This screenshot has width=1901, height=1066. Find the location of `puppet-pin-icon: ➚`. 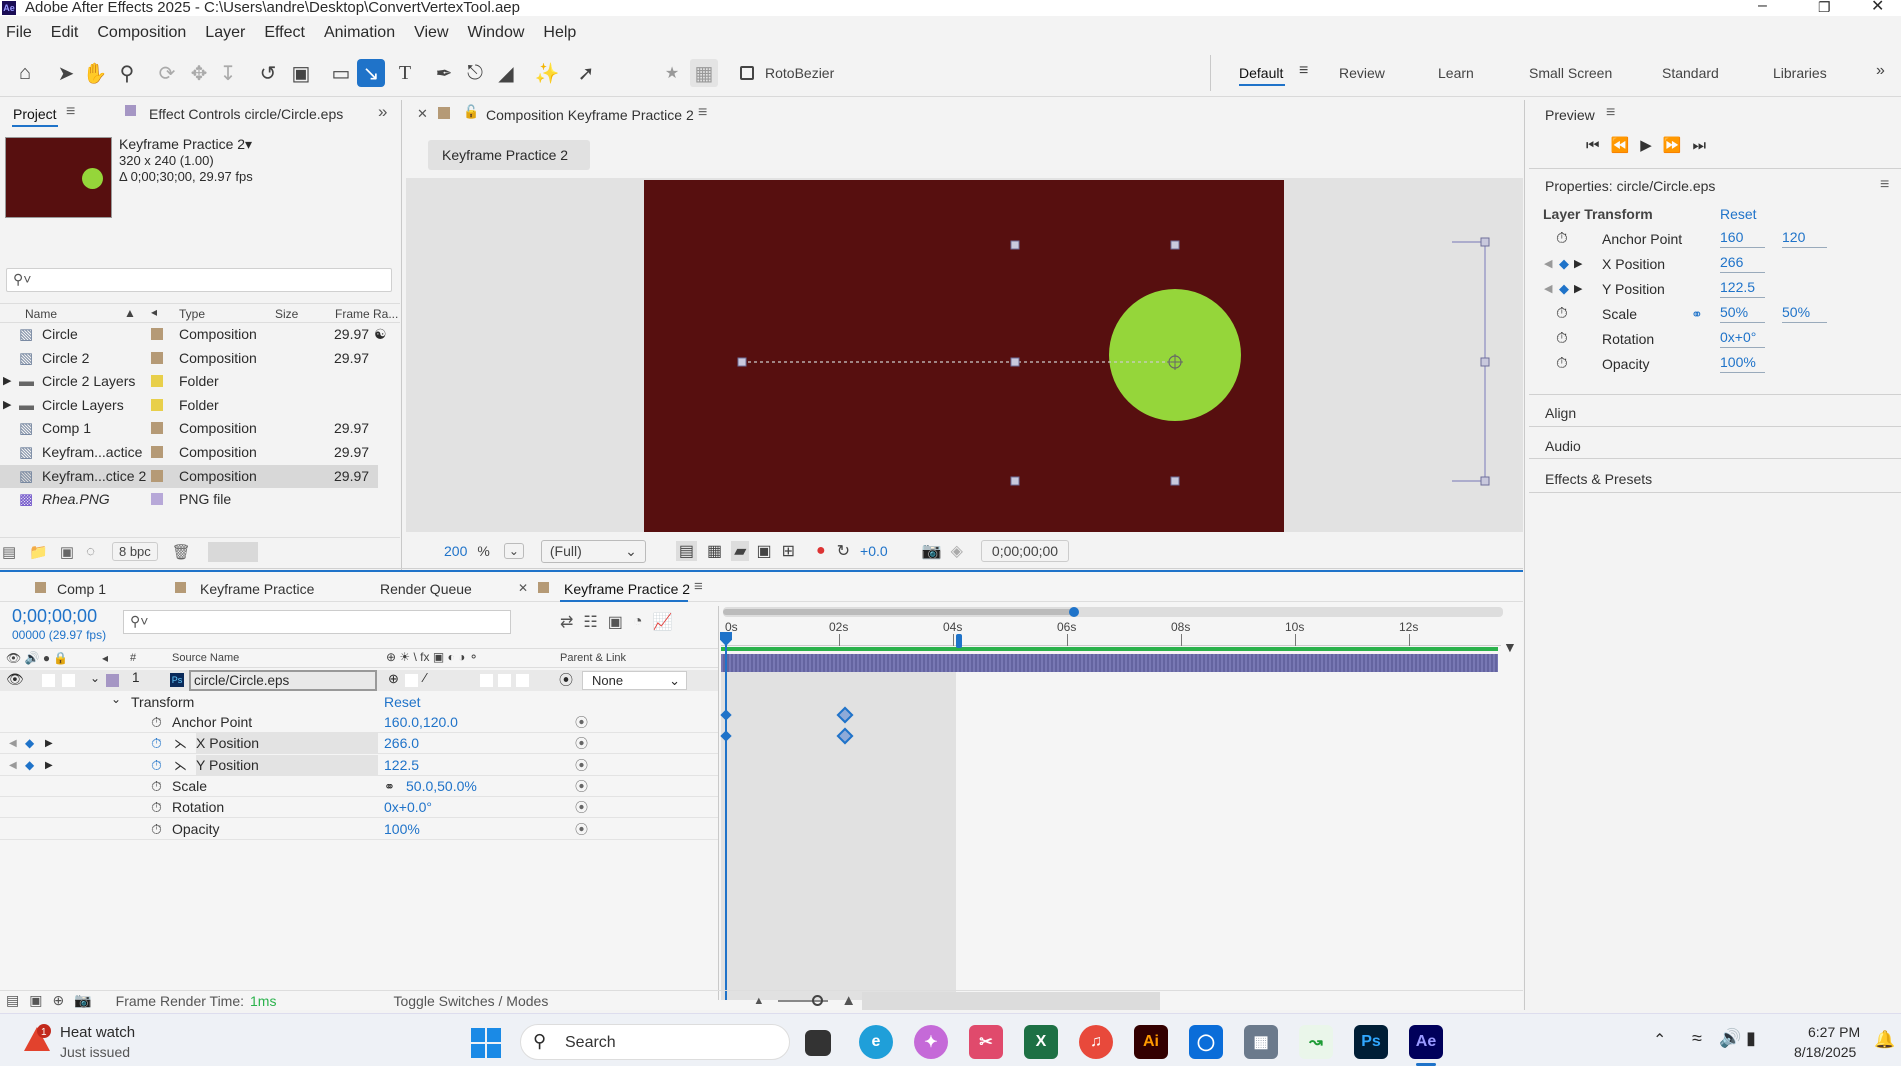

puppet-pin-icon: ➚ is located at coordinates (586, 73).